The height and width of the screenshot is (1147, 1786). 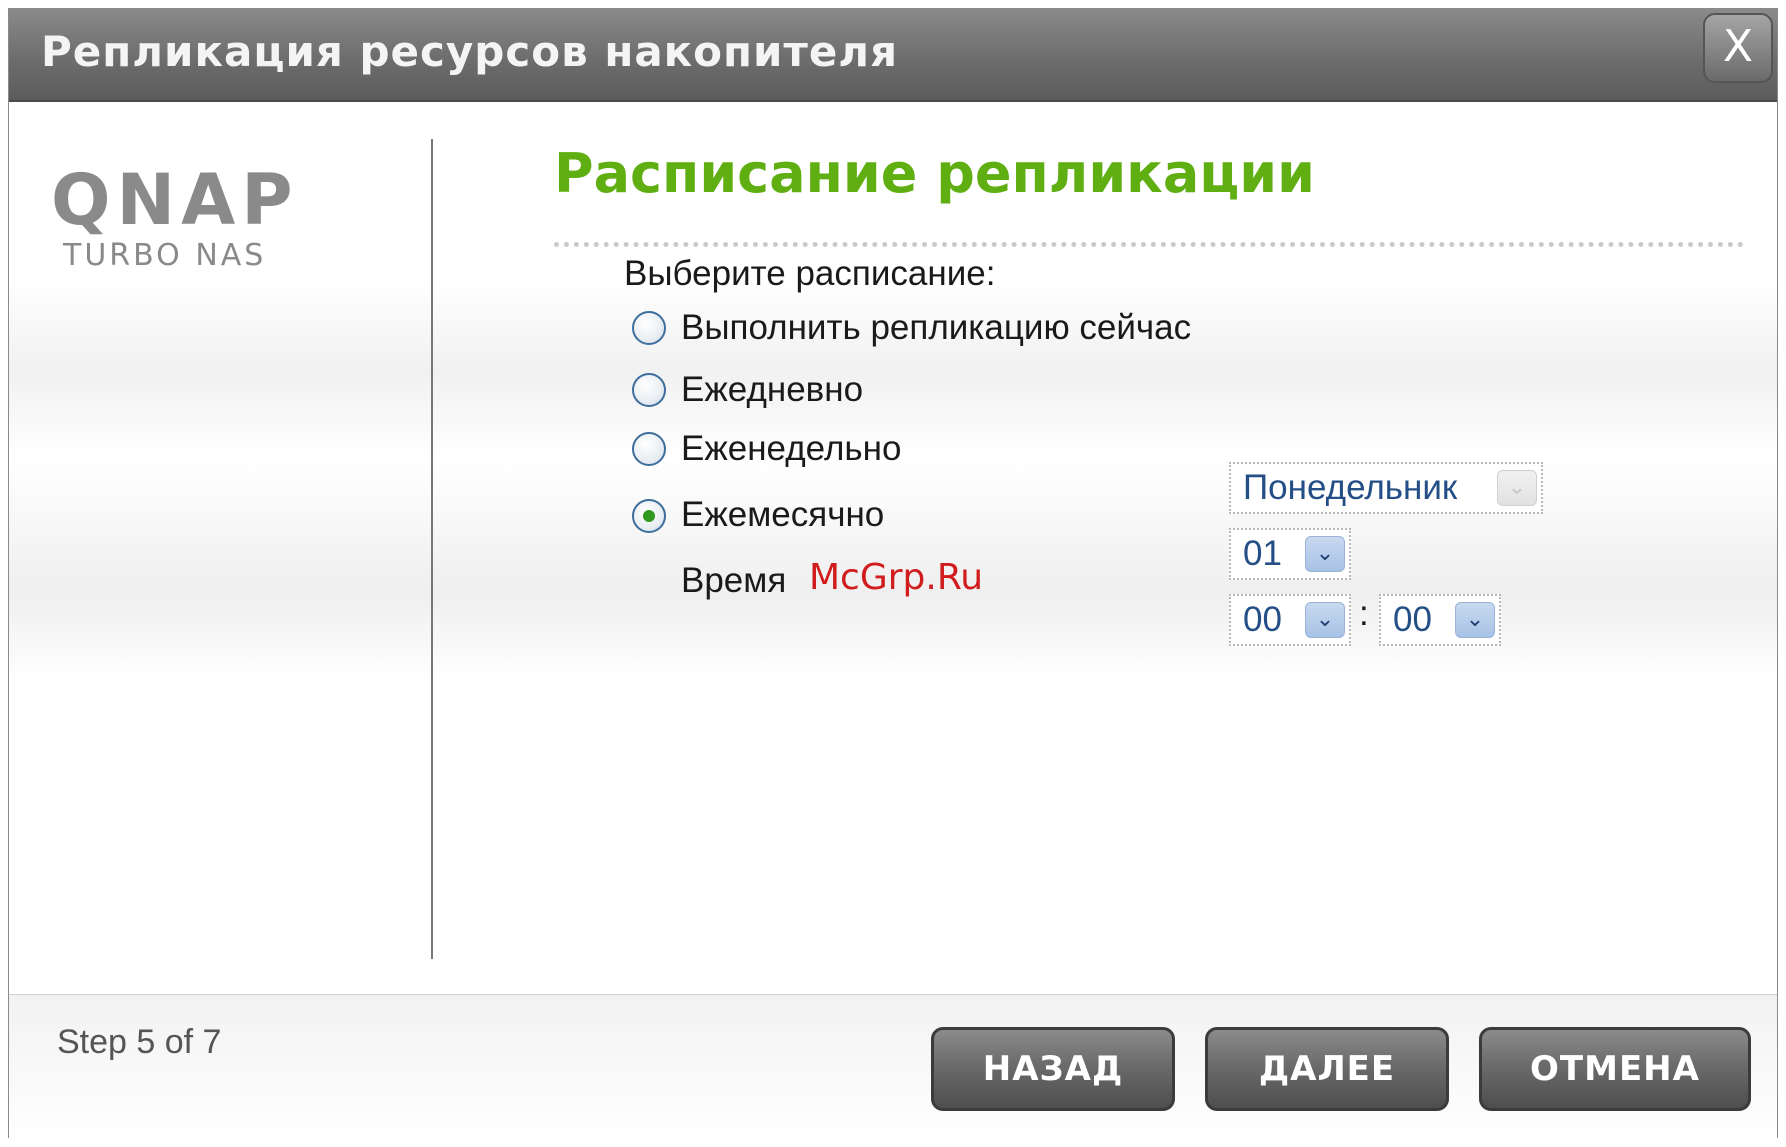 What do you see at coordinates (1327, 1069) in the screenshot?
I see `next-button: ДАЛЕЕ` at bounding box center [1327, 1069].